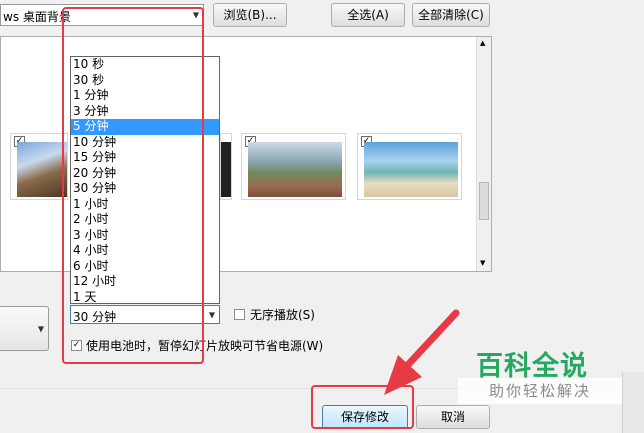 Image resolution: width=644 pixels, height=433 pixels. I want to click on annotation-arrow-icon, so click(422, 352).